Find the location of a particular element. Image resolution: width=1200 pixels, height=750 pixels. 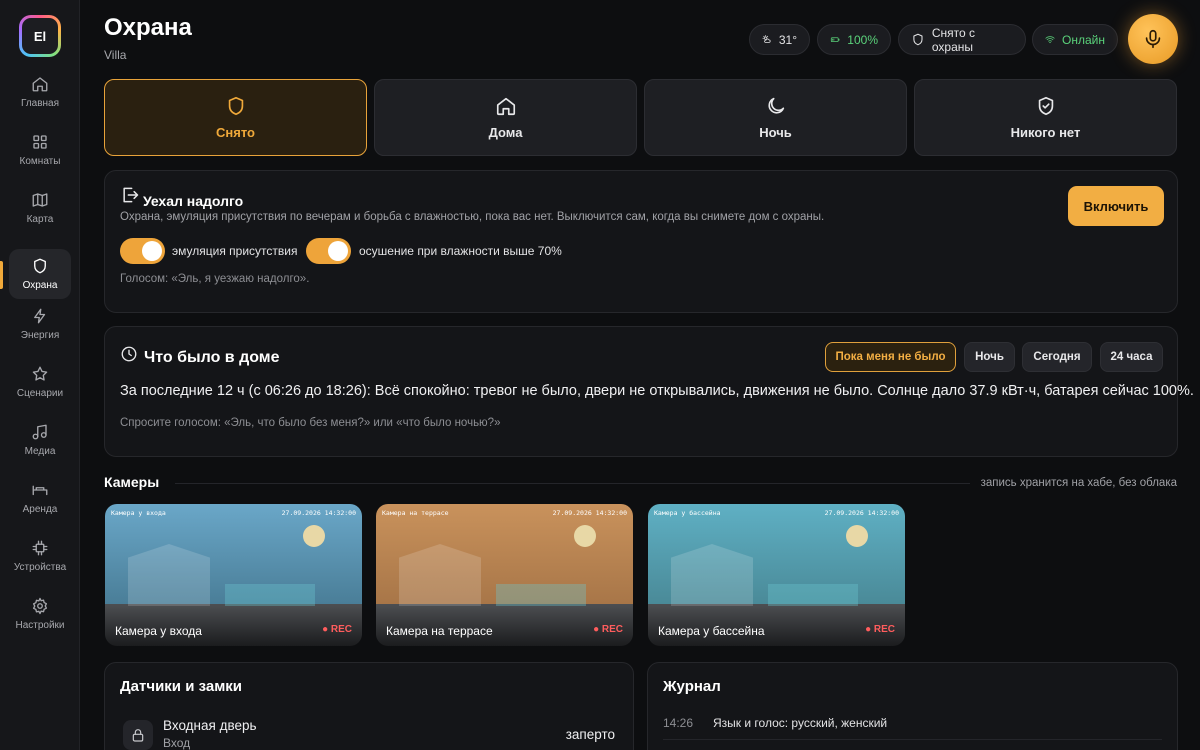

sensor-state: заперто is located at coordinates (590, 734).